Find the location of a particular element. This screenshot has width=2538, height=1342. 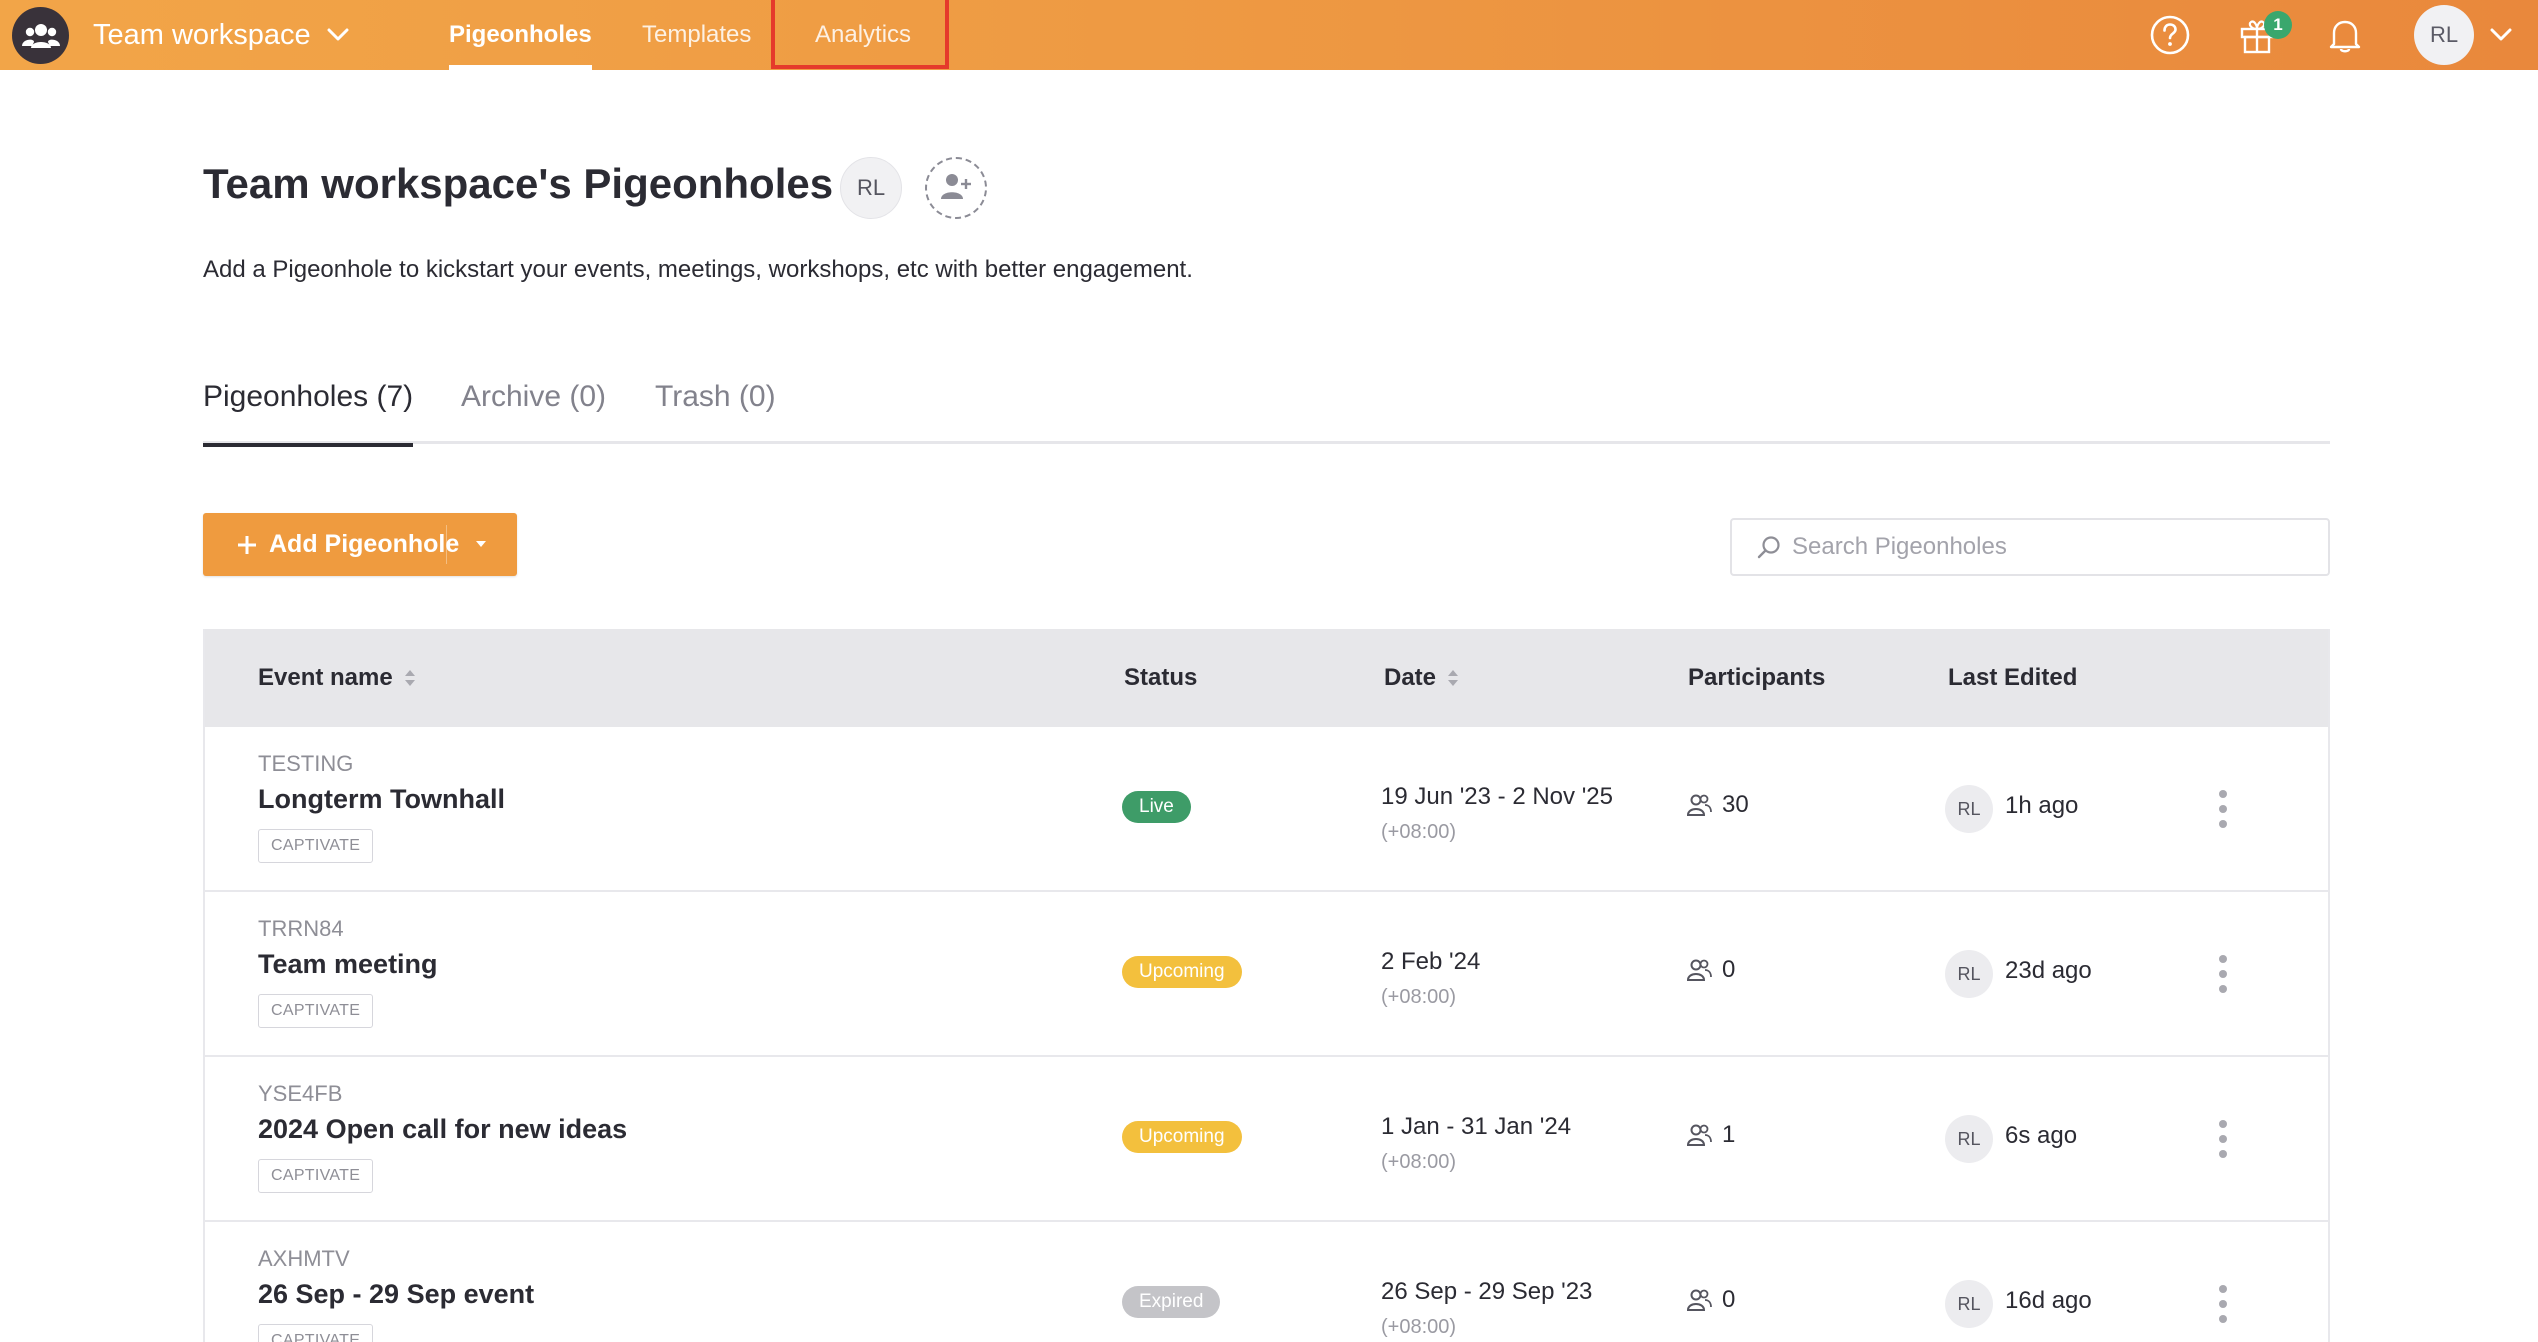

search-box is located at coordinates (2030, 547).